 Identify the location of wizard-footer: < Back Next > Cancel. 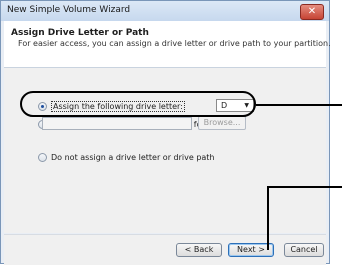
(165, 249).